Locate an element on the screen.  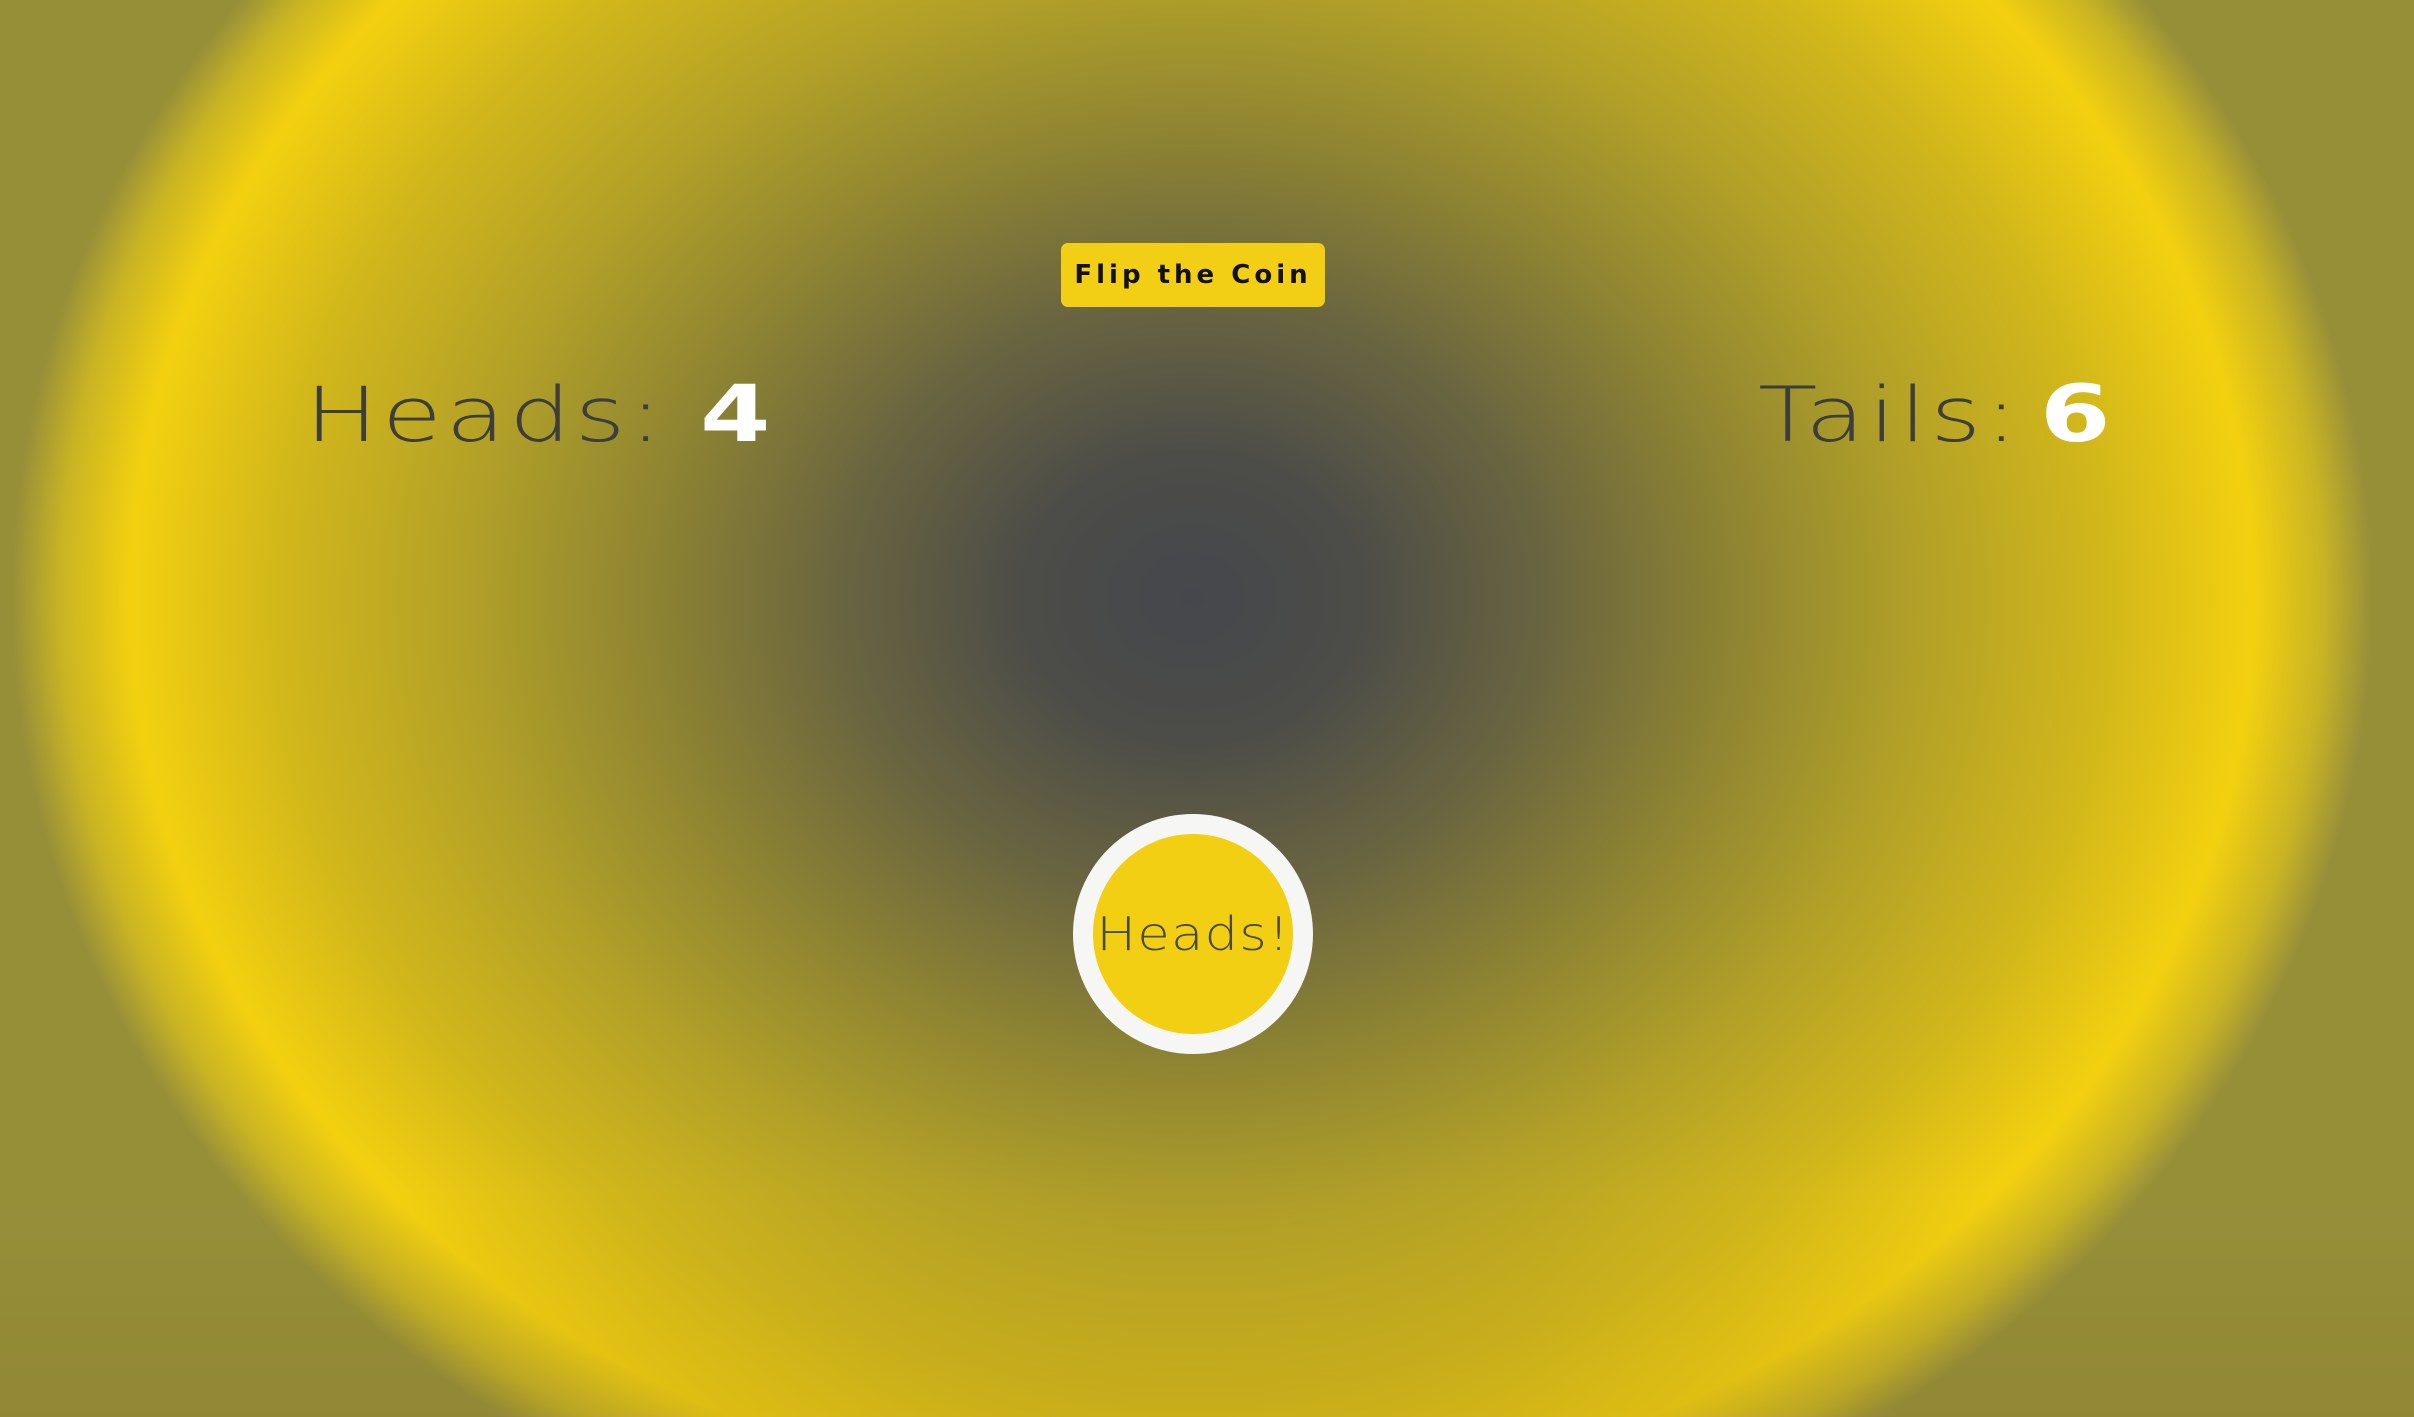
flip-coin-button: Flip the Coin is located at coordinates (1193, 275).